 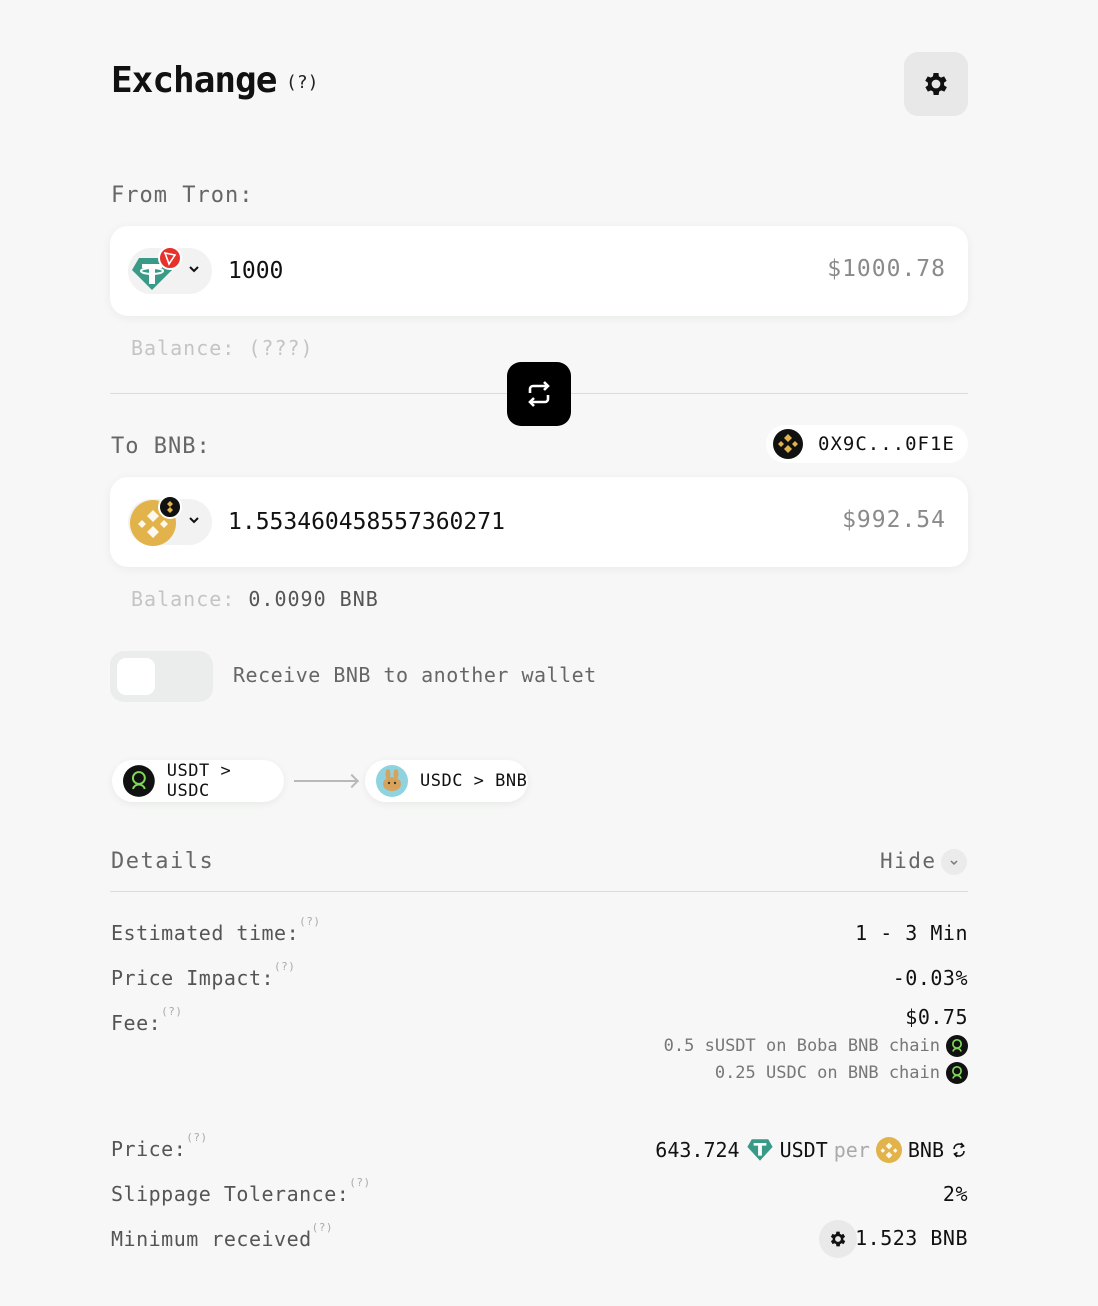 I want to click on route-step-1: USDT > USDC, so click(x=198, y=781).